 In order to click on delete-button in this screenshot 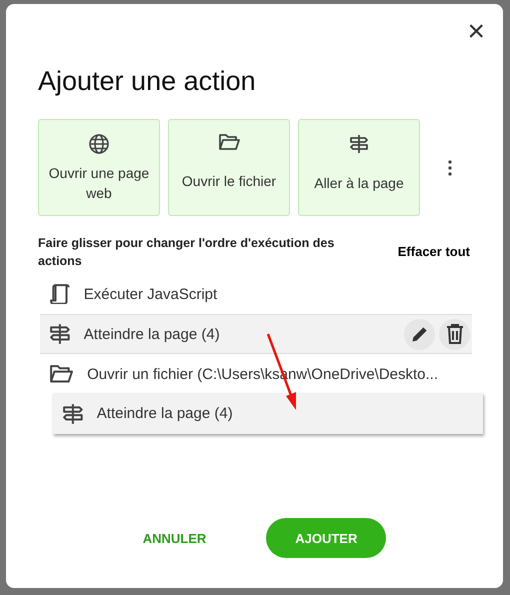, I will do `click(454, 334)`.